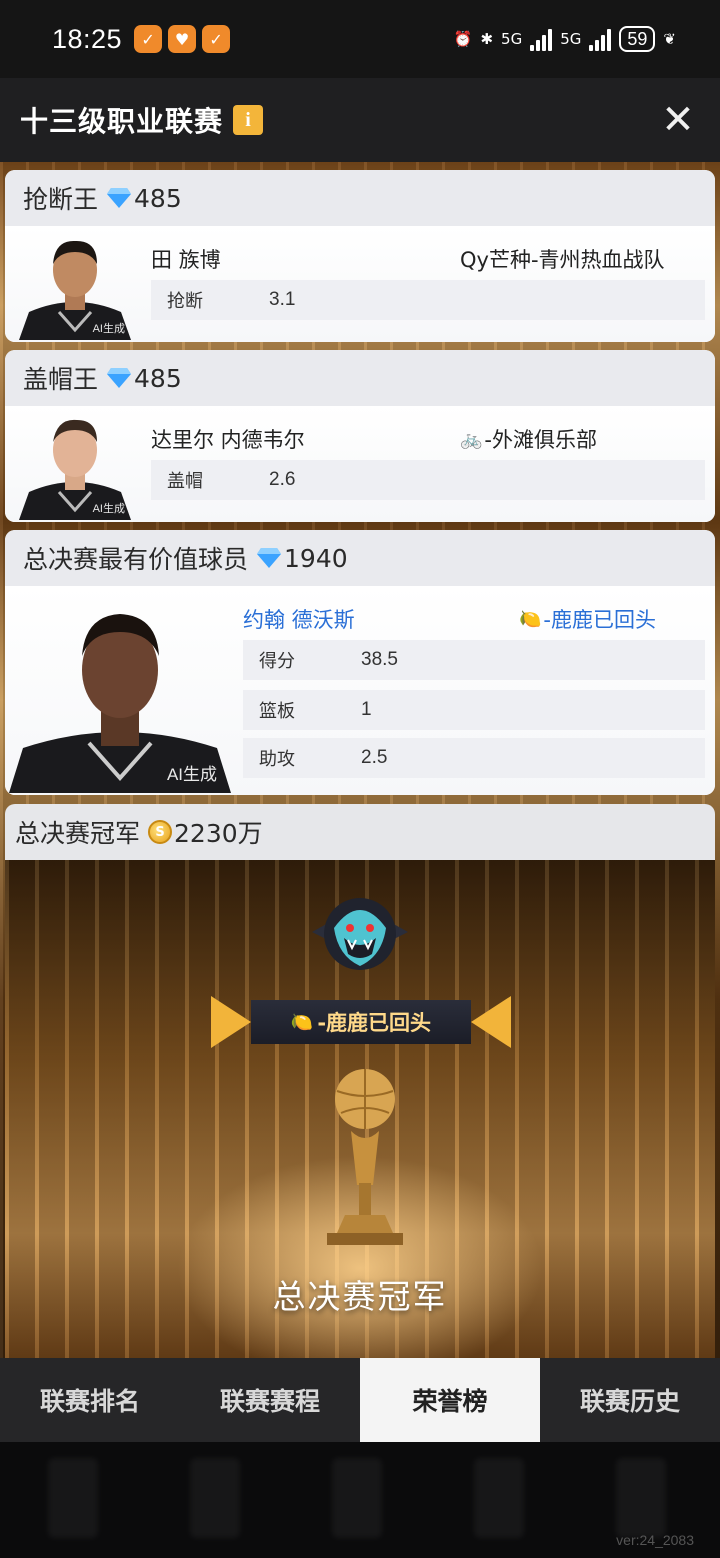 The image size is (720, 1558). I want to click on award-header: 总决赛最有价值球员 1940, so click(360, 558).